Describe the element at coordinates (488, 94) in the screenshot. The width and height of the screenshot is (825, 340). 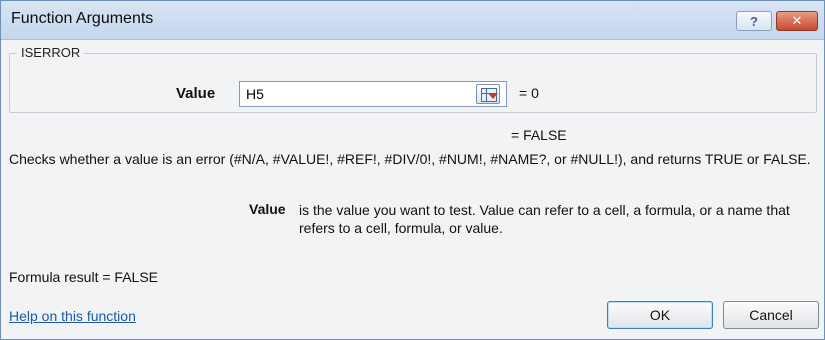
I see `collapse-dialog-button` at that location.